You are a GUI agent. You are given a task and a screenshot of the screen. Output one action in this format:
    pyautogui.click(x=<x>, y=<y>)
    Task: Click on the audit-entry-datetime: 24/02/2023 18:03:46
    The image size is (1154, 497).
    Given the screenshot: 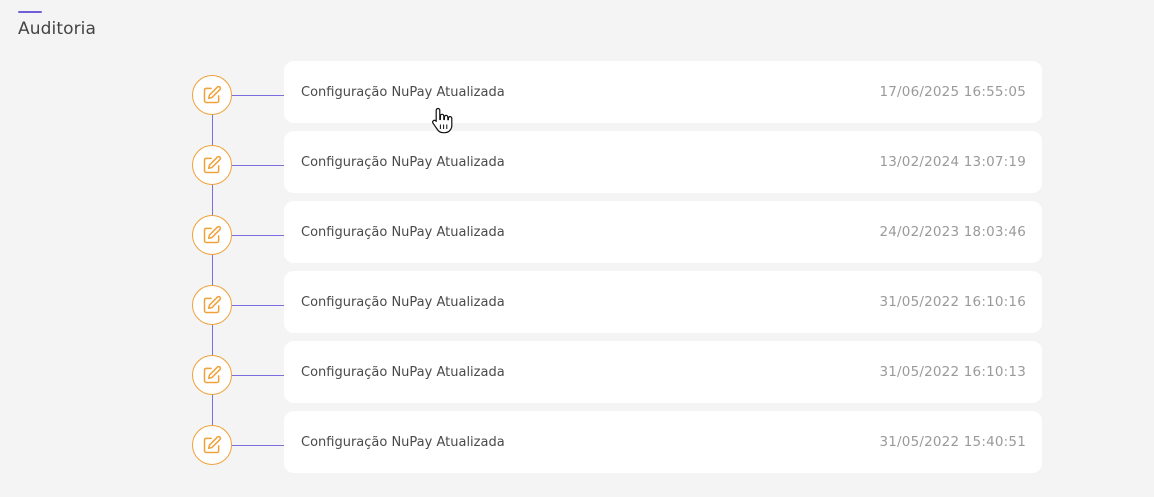 What is the action you would take?
    pyautogui.click(x=952, y=232)
    